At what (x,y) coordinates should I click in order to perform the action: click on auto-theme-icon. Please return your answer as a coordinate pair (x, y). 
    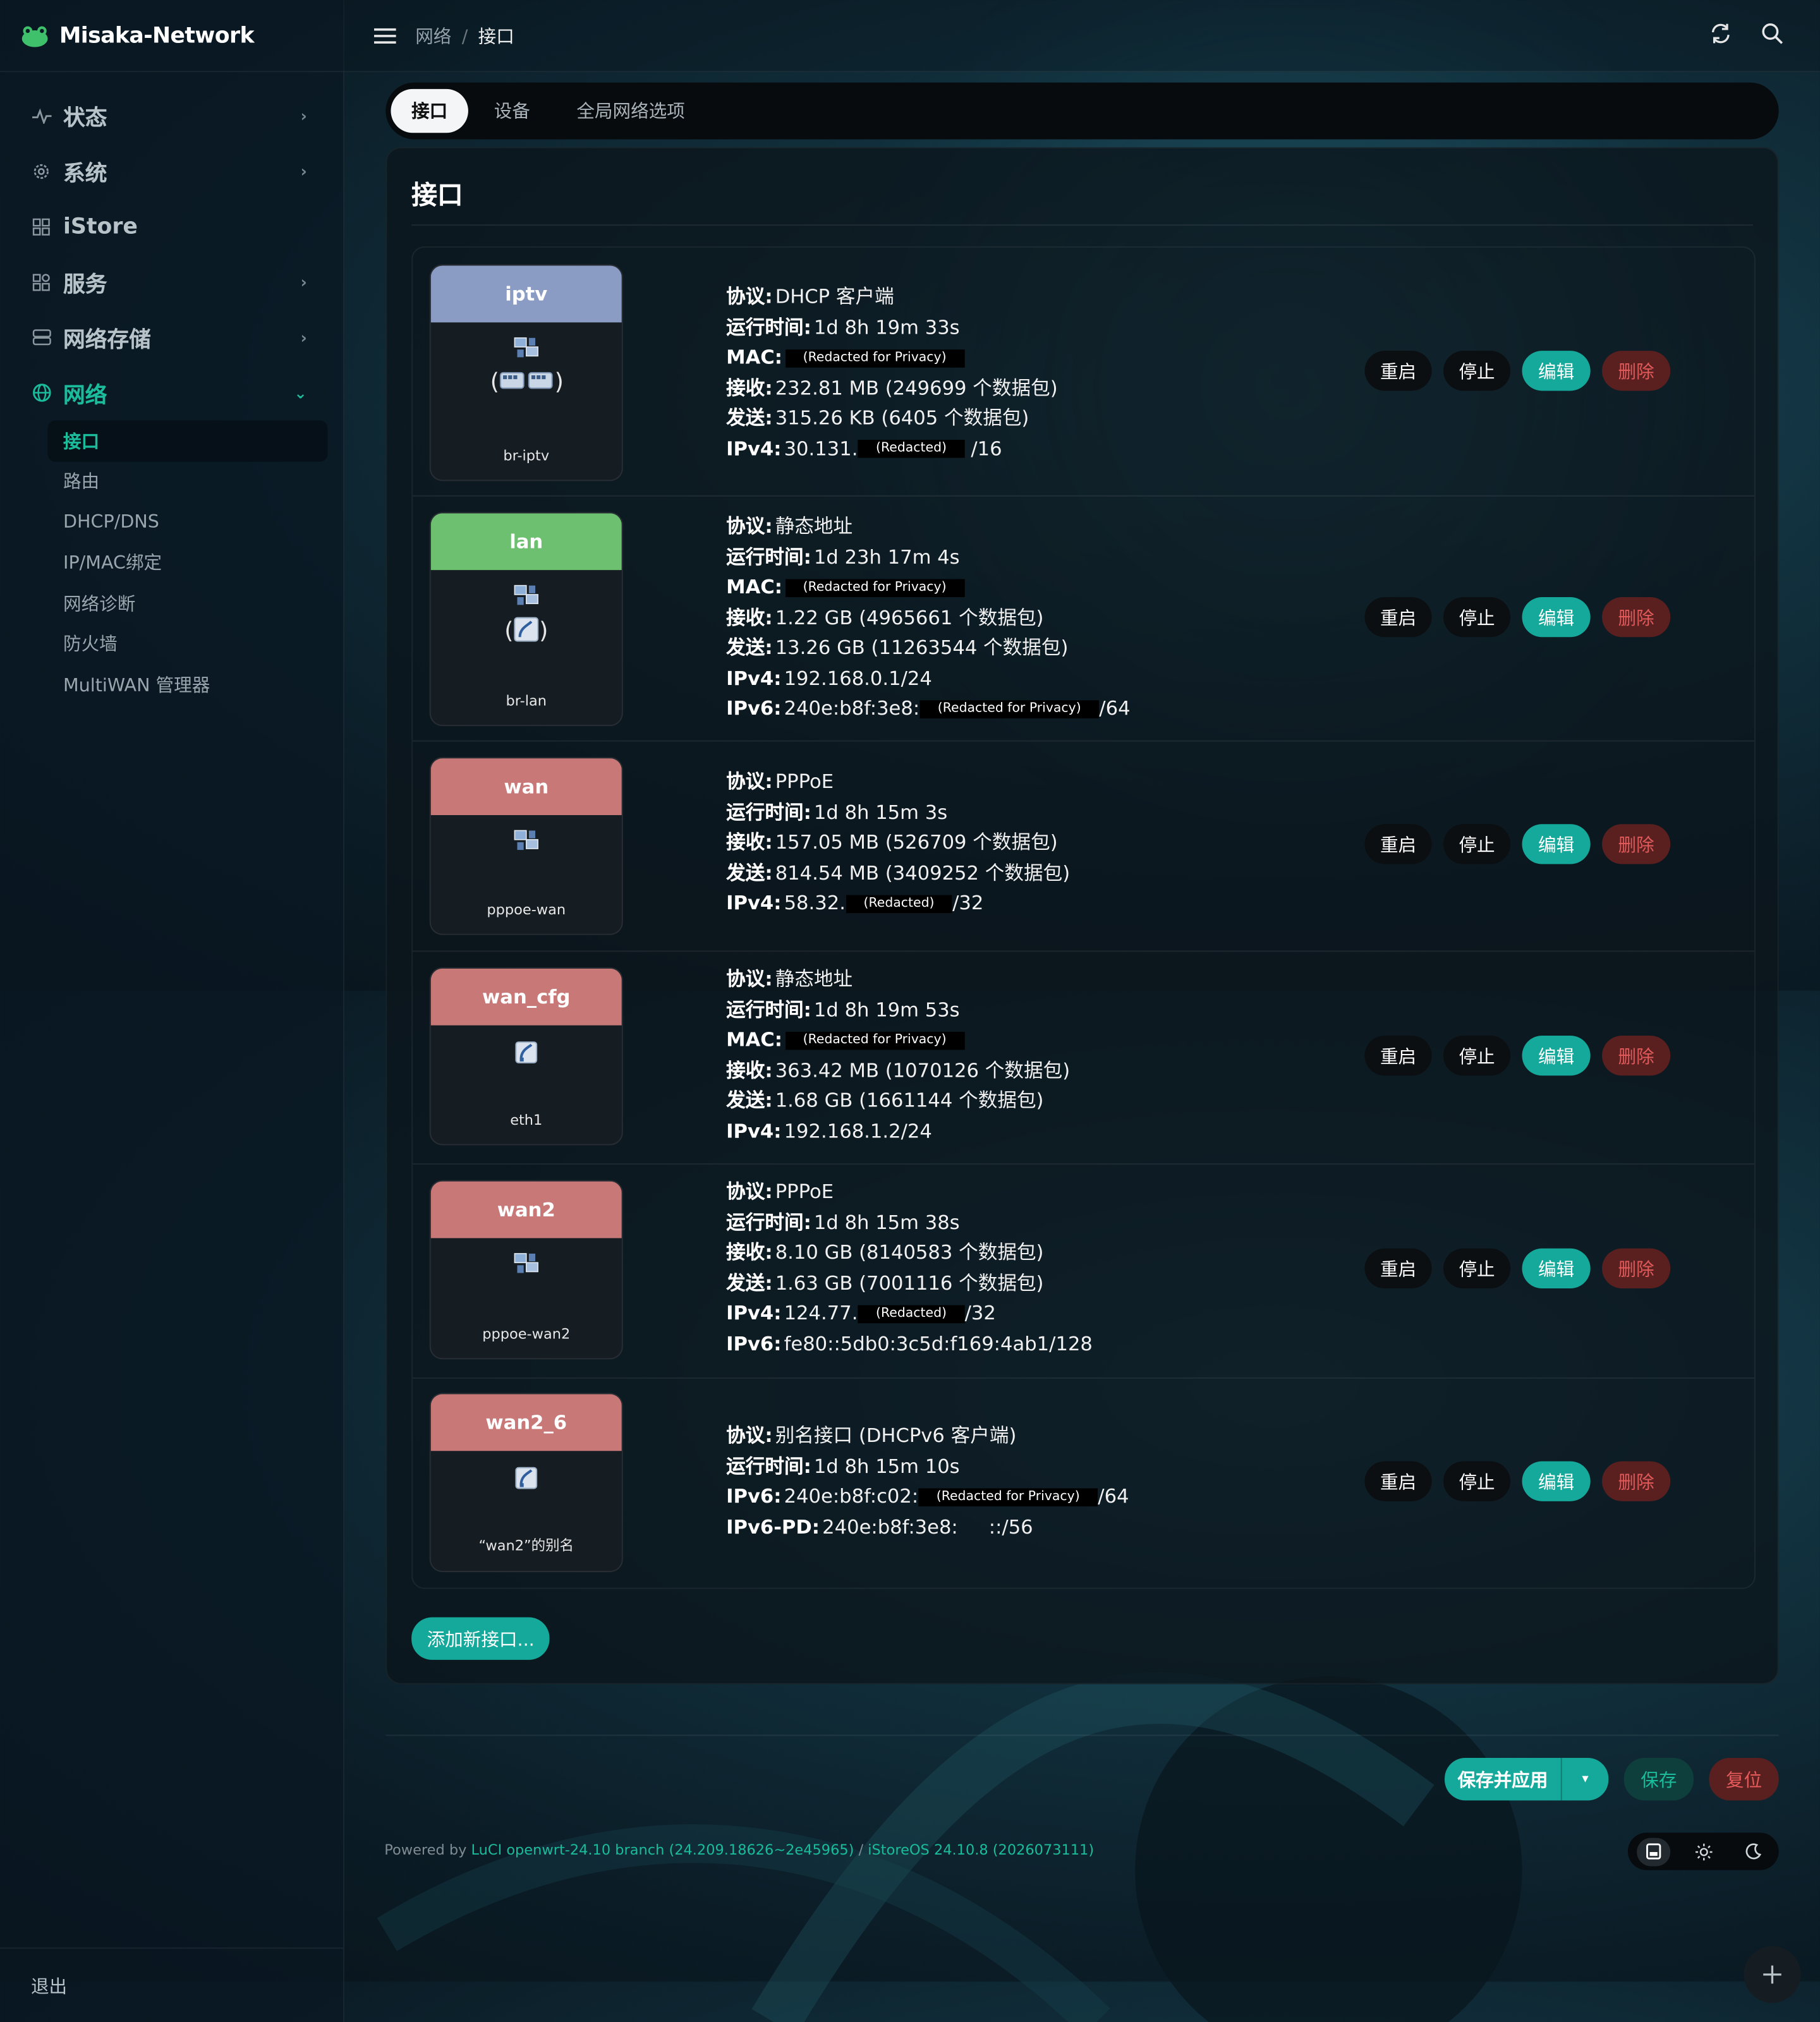
    Looking at the image, I should click on (1653, 1851).